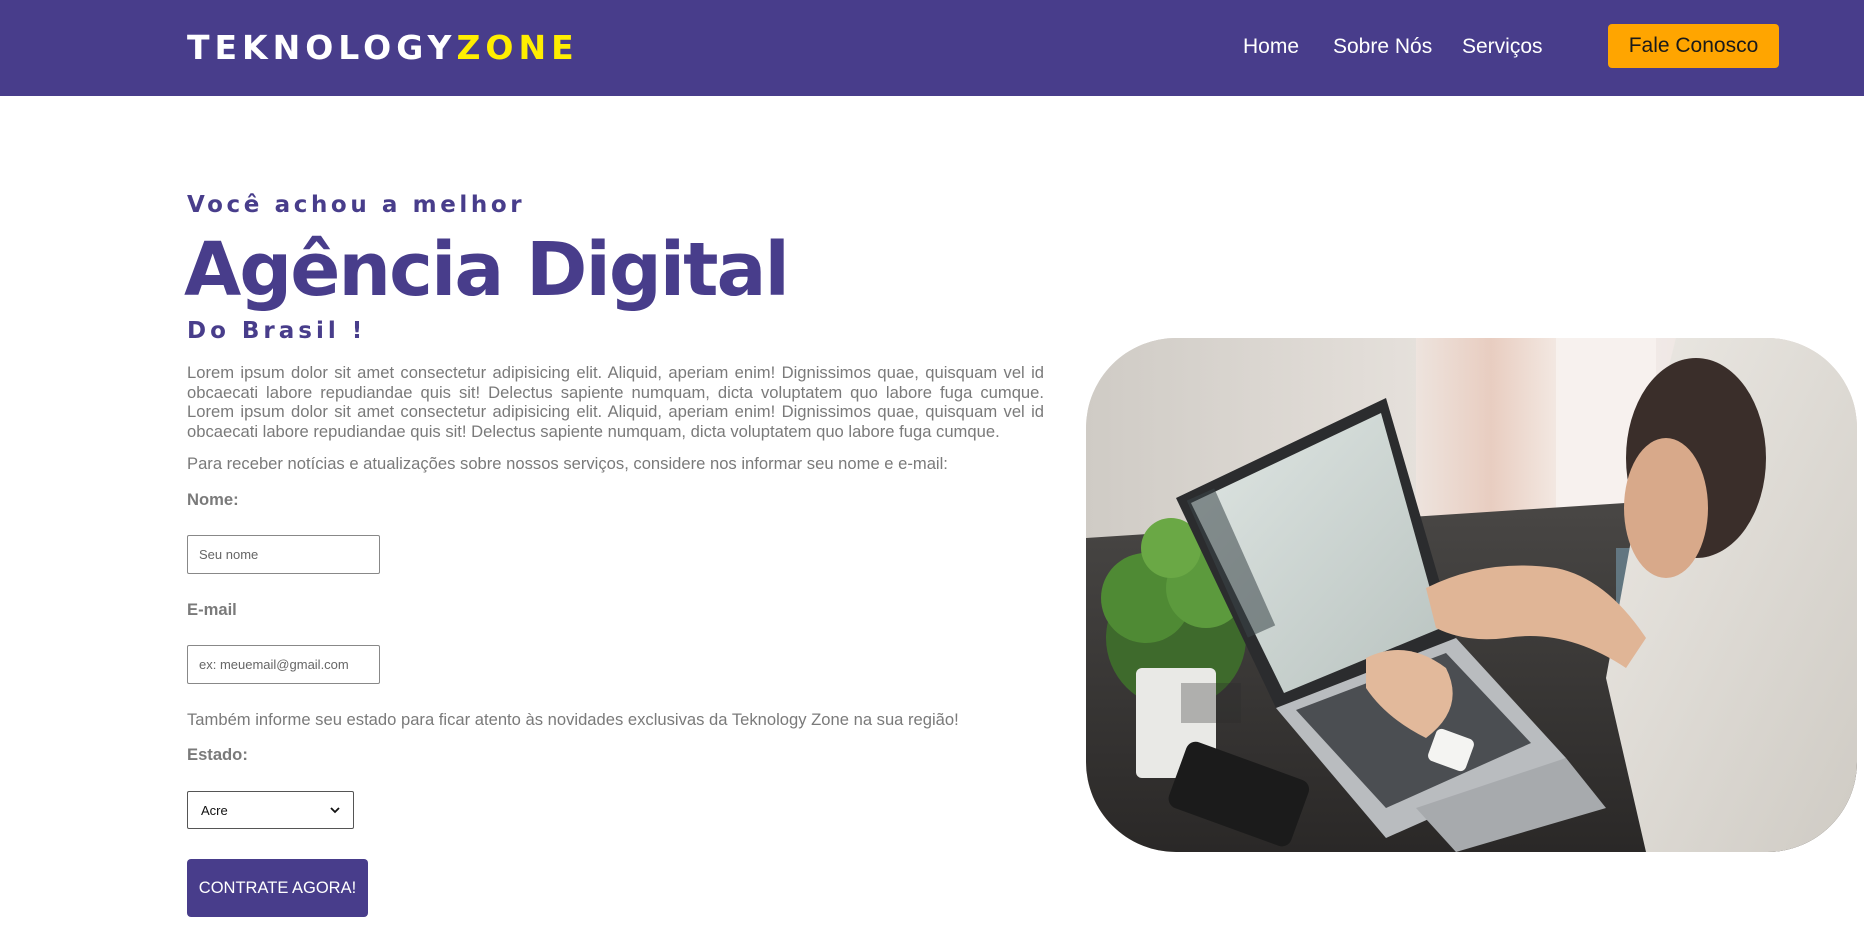 The width and height of the screenshot is (1864, 935). What do you see at coordinates (217, 754) in the screenshot?
I see `state-label: Estado:` at bounding box center [217, 754].